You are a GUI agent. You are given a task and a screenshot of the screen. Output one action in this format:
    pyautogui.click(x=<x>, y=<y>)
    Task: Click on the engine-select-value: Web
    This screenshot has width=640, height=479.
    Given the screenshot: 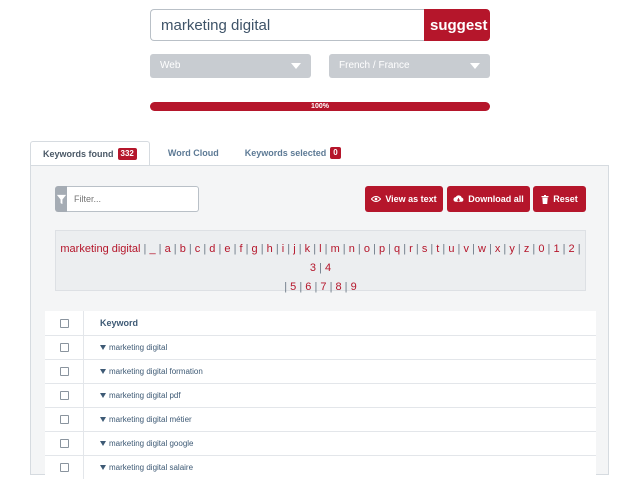 What is the action you would take?
    pyautogui.click(x=170, y=65)
    